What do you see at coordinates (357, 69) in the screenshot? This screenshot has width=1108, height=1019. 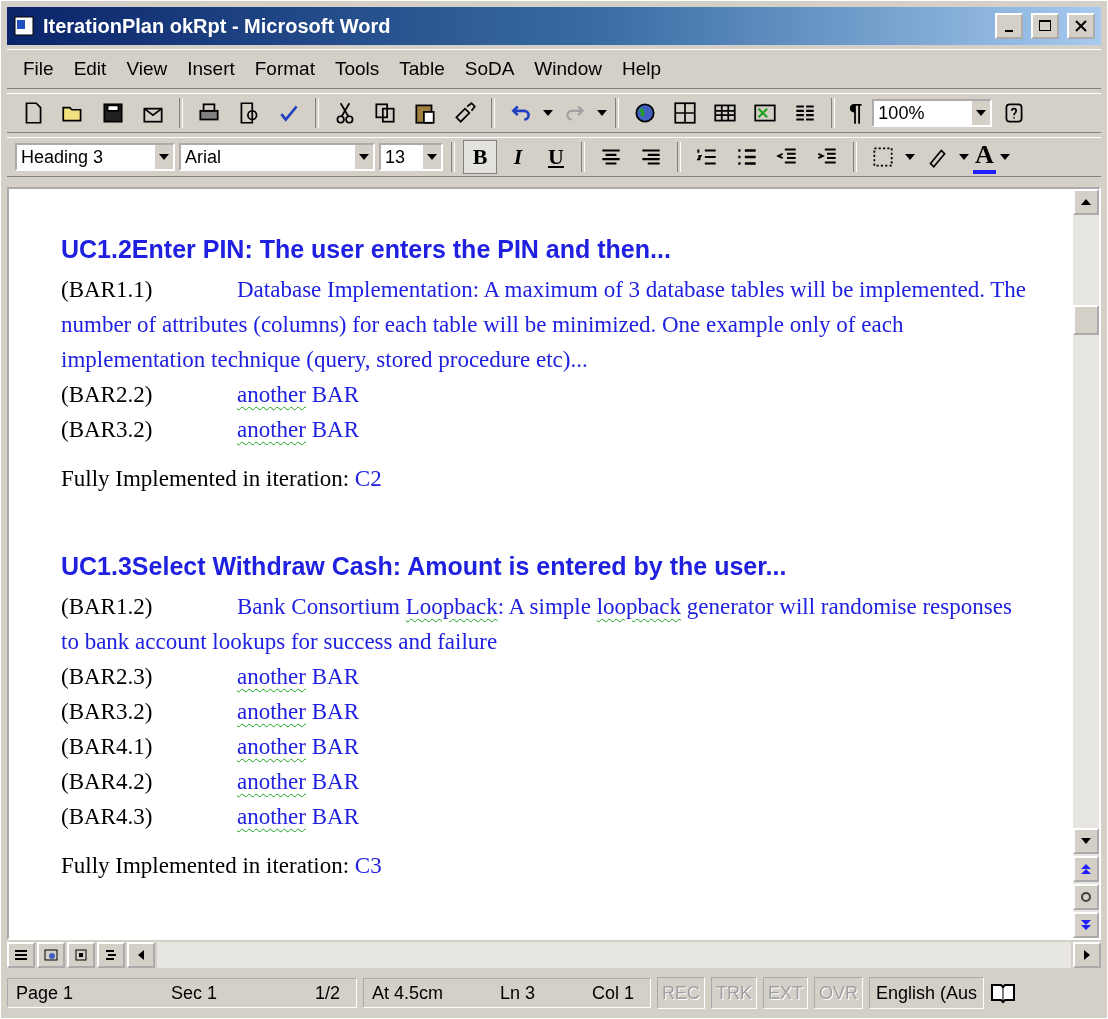 I see `menu-item: Tools` at bounding box center [357, 69].